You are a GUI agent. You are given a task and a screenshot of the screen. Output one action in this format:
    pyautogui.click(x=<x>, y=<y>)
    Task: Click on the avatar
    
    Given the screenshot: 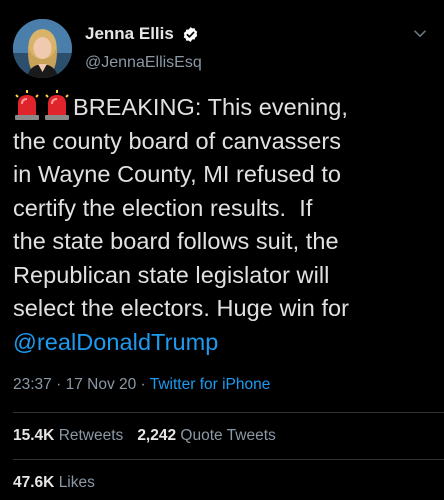 What is the action you would take?
    pyautogui.click(x=42, y=48)
    